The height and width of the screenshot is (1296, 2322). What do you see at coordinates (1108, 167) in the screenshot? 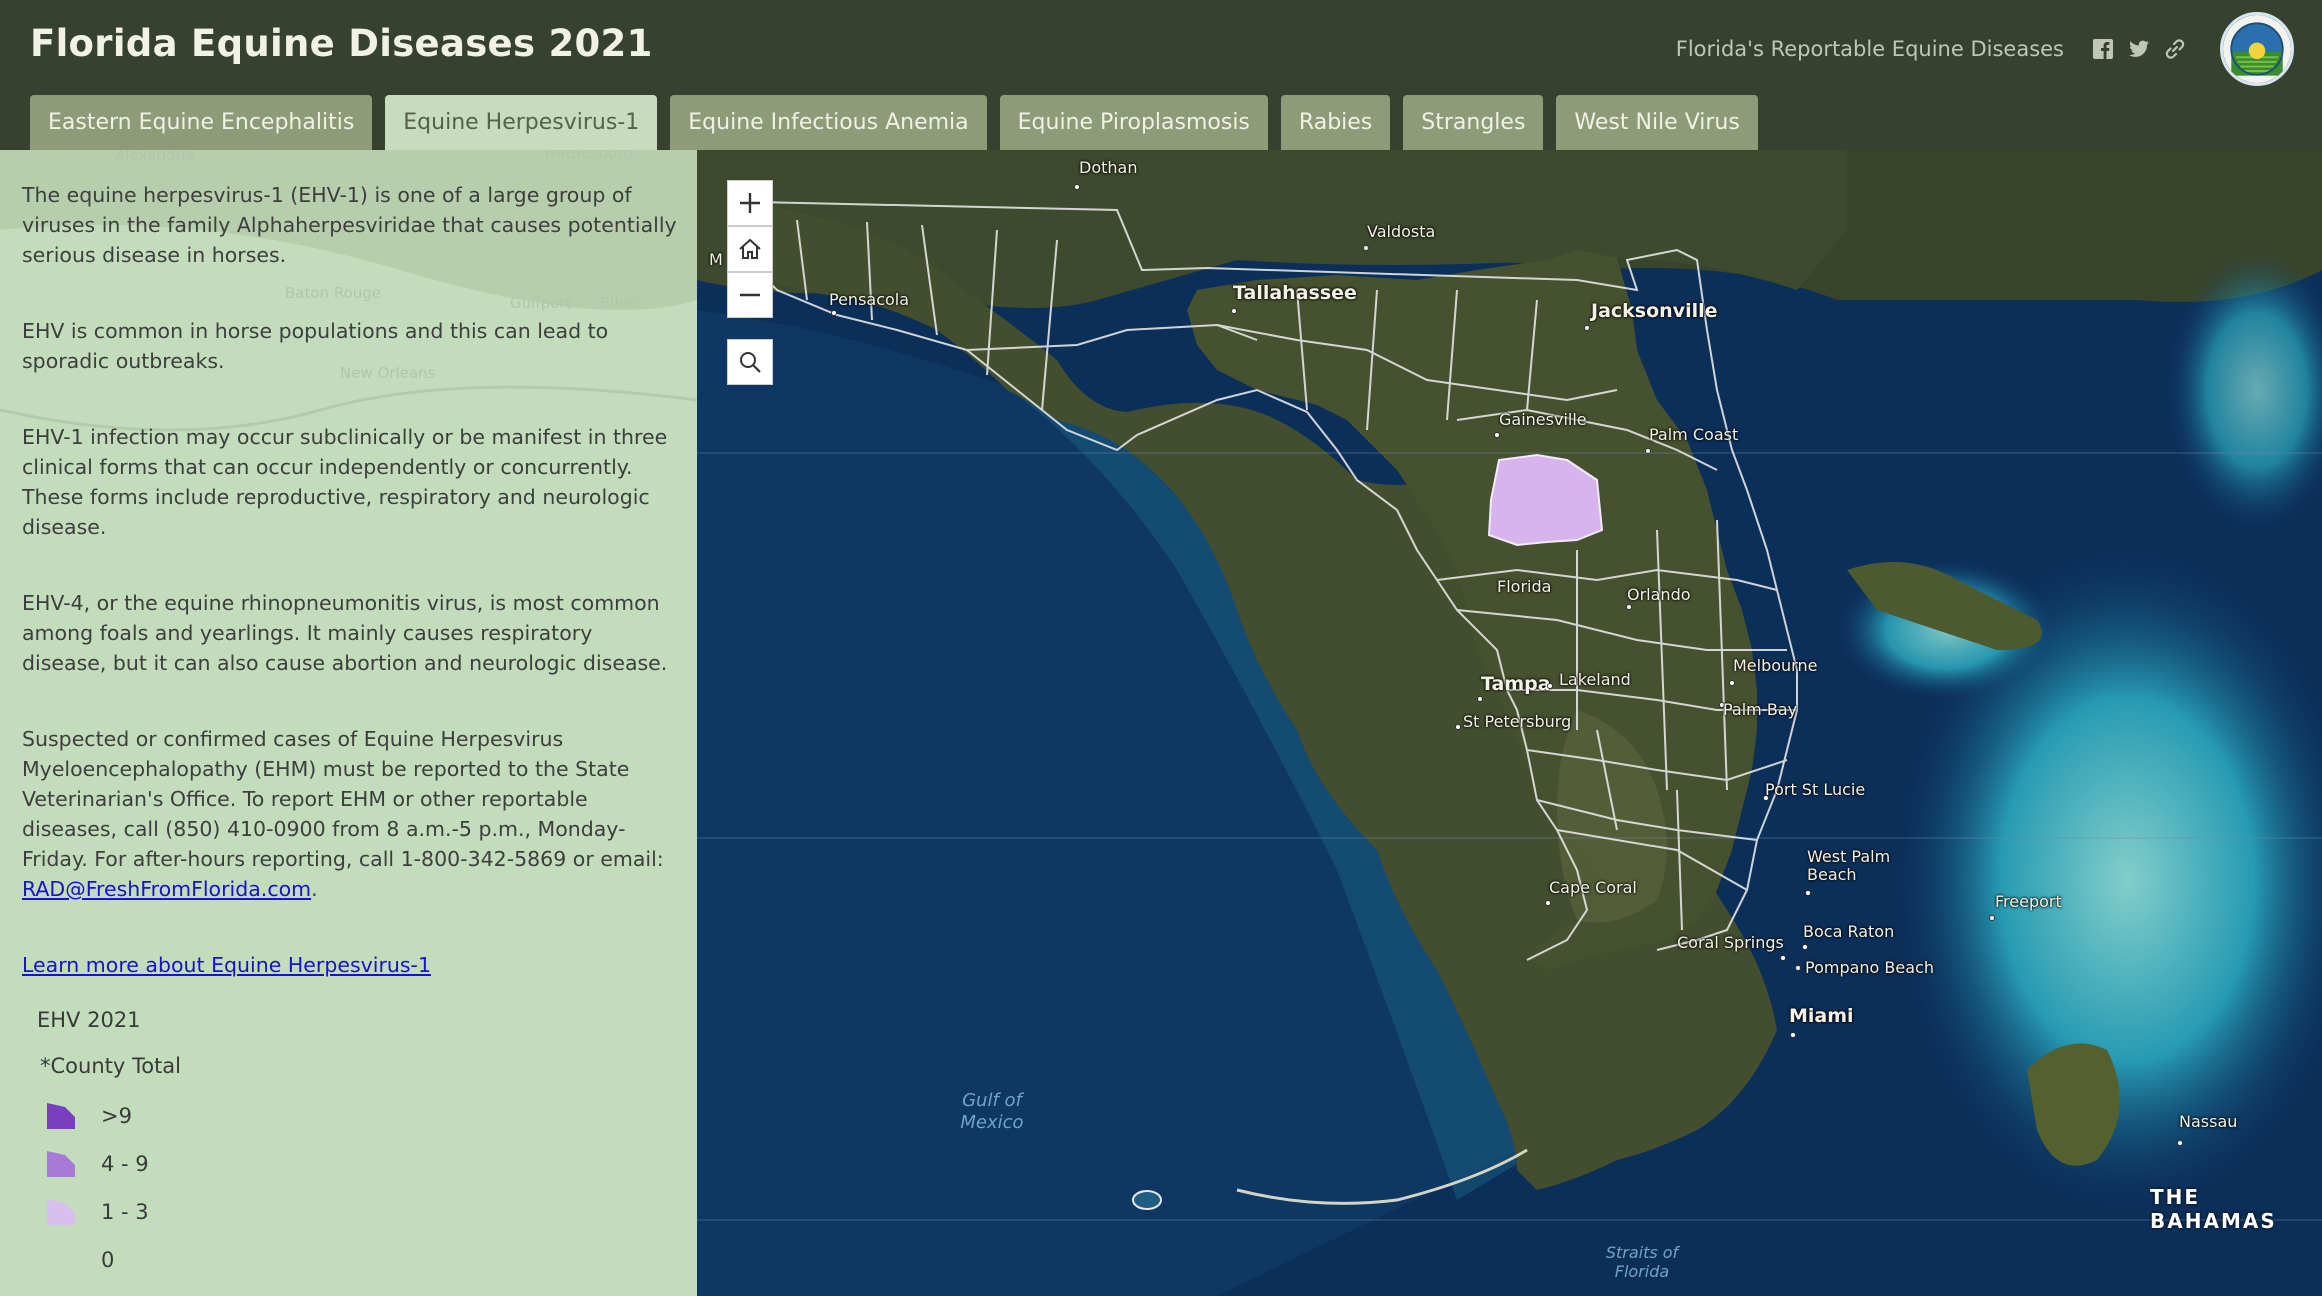
I see `city-label-dothan: Dothan` at bounding box center [1108, 167].